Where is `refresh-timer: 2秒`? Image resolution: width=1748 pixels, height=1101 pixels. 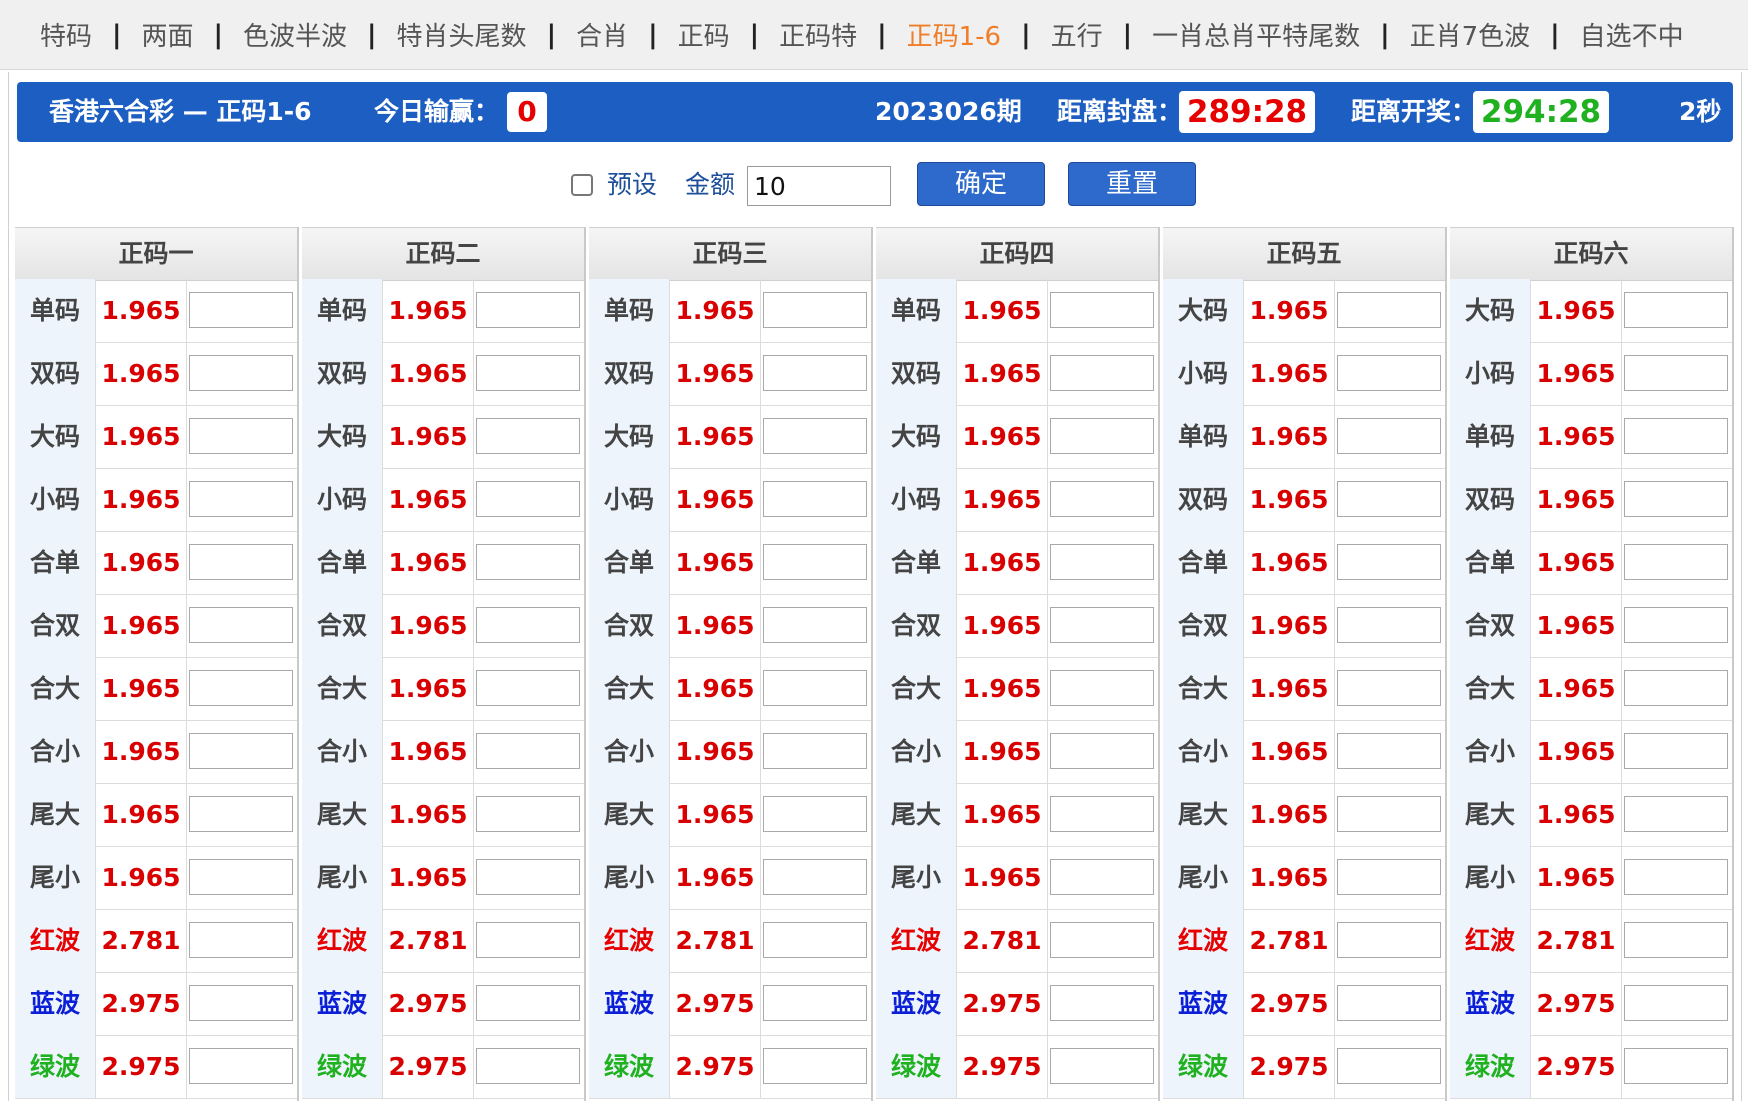 refresh-timer: 2秒 is located at coordinates (1700, 112).